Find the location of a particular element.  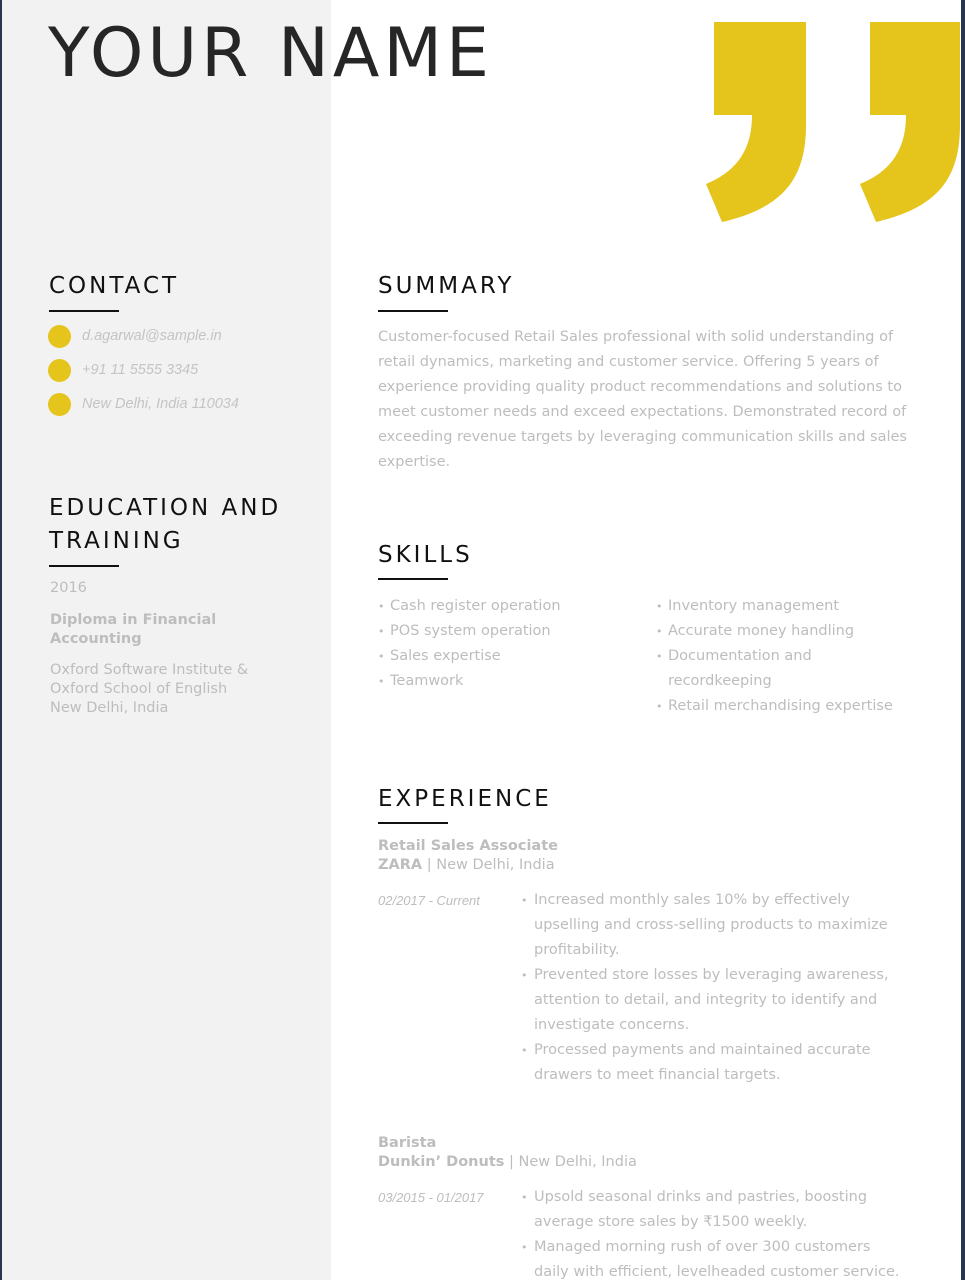

education-heading: EDUCATION AND TRAINING is located at coordinates (165, 525).